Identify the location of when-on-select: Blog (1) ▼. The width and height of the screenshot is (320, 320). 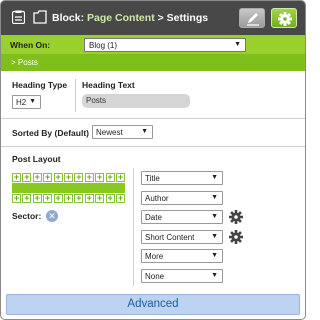
(165, 45).